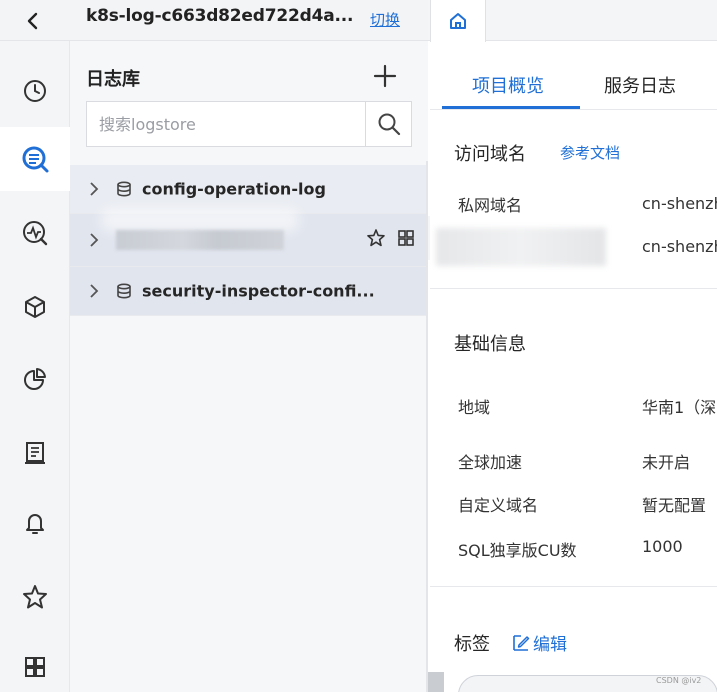 This screenshot has height=692, width=717. I want to click on edit-tags-label: 编辑, so click(550, 645).